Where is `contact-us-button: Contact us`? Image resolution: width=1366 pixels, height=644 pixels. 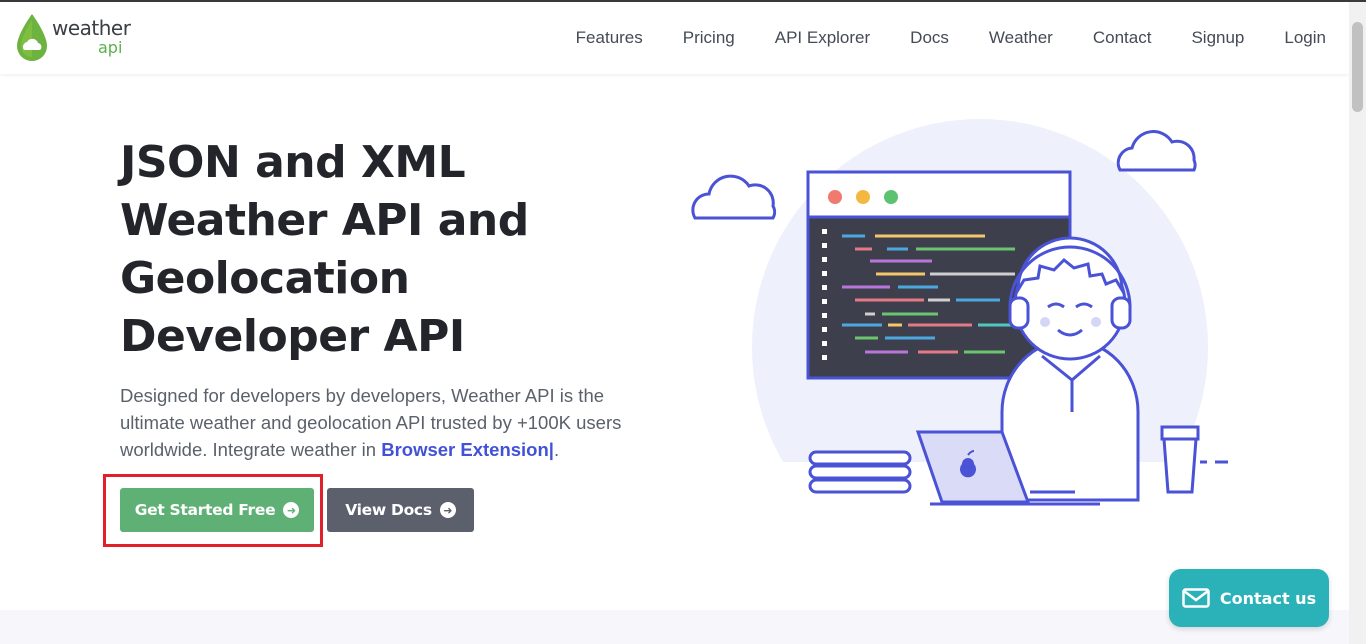 contact-us-button: Contact us is located at coordinates (1249, 598).